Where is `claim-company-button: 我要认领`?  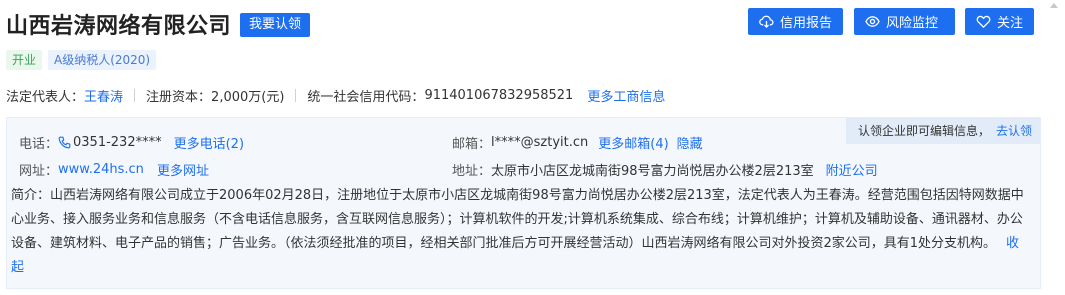 claim-company-button: 我要认领 is located at coordinates (275, 25).